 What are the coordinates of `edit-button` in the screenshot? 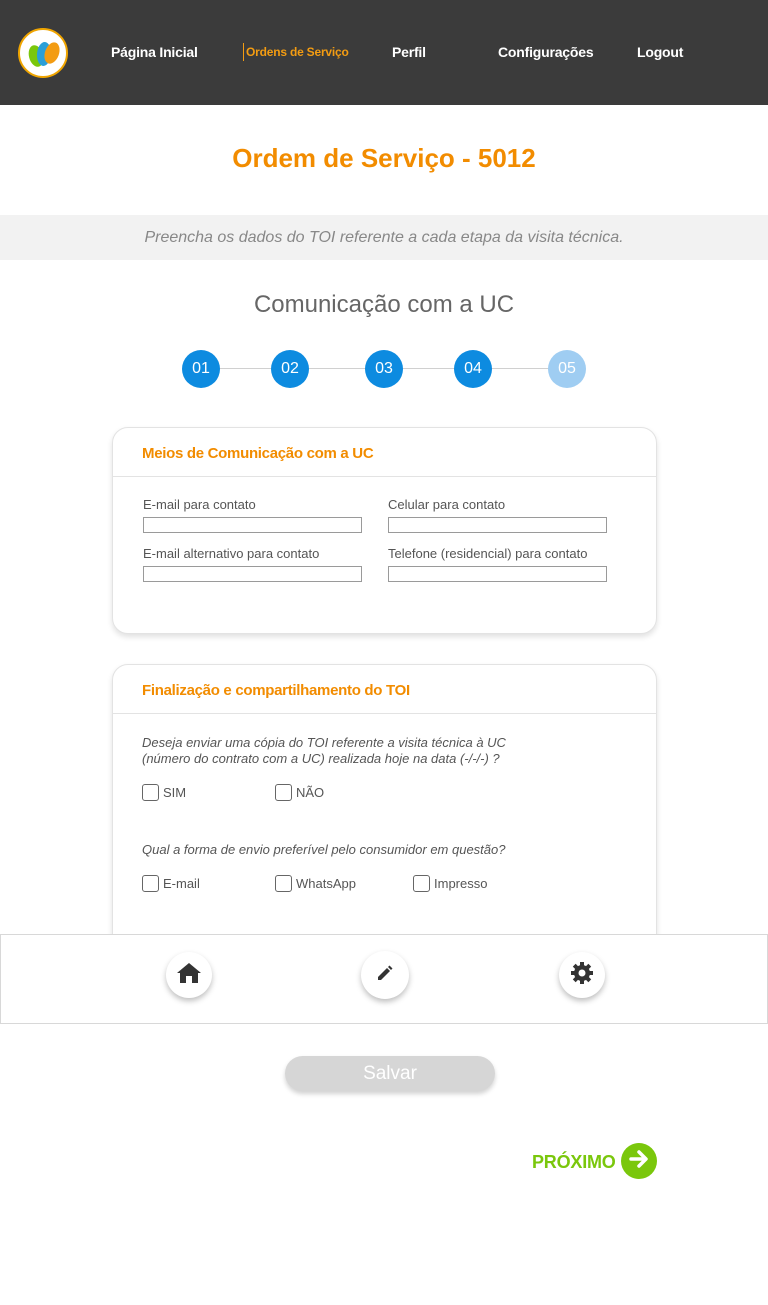 It's located at (385, 975).